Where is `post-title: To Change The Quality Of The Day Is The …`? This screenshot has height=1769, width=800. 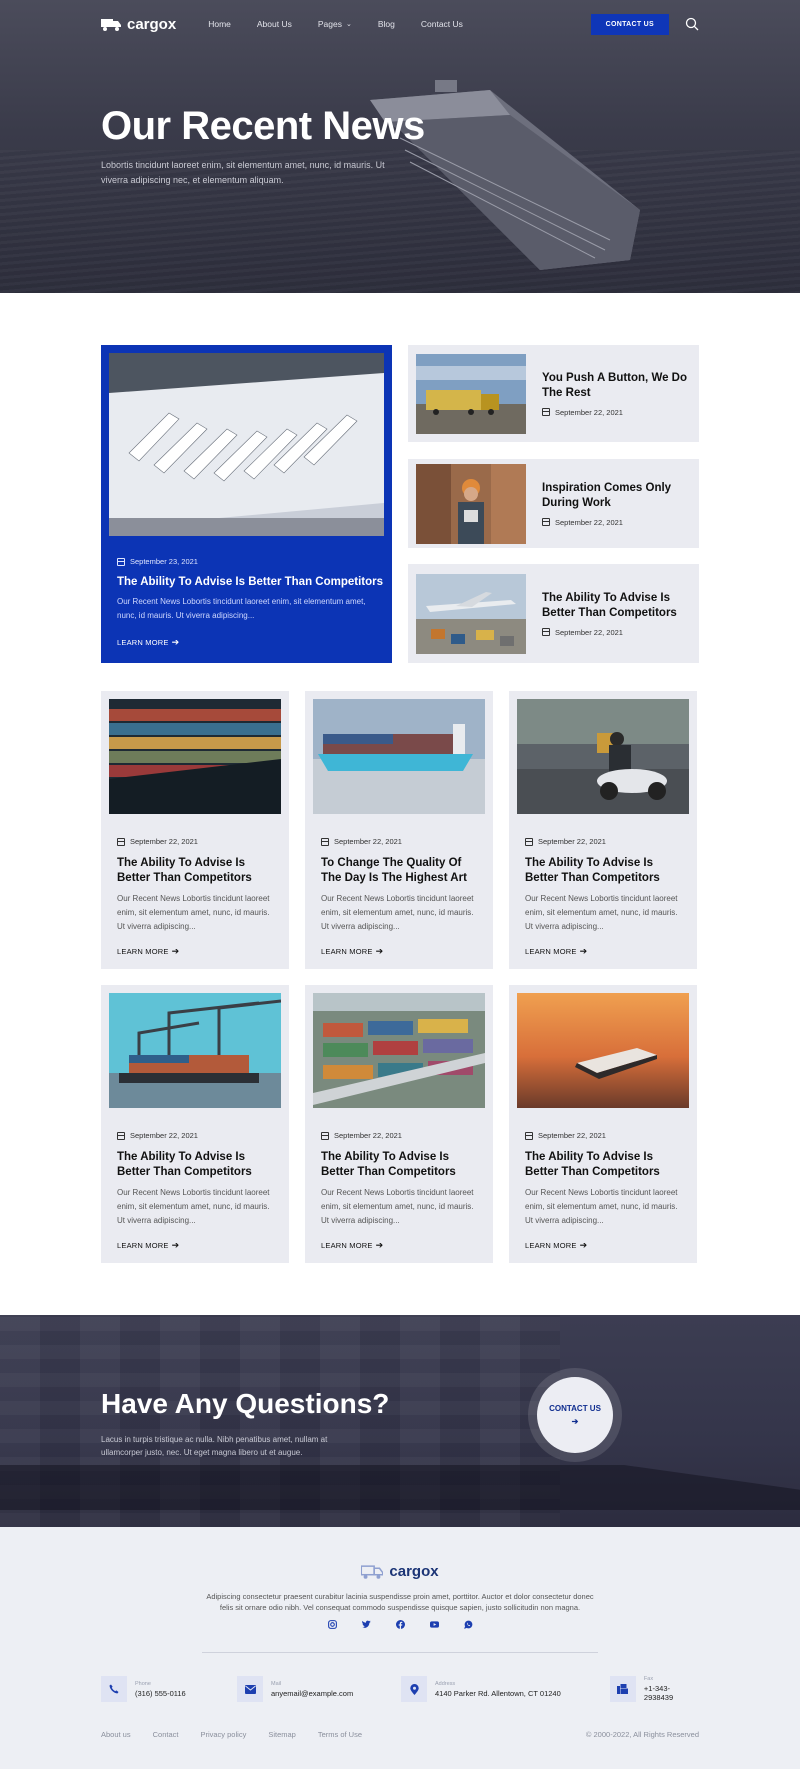 post-title: To Change The Quality Of The Day Is The … is located at coordinates (399, 871).